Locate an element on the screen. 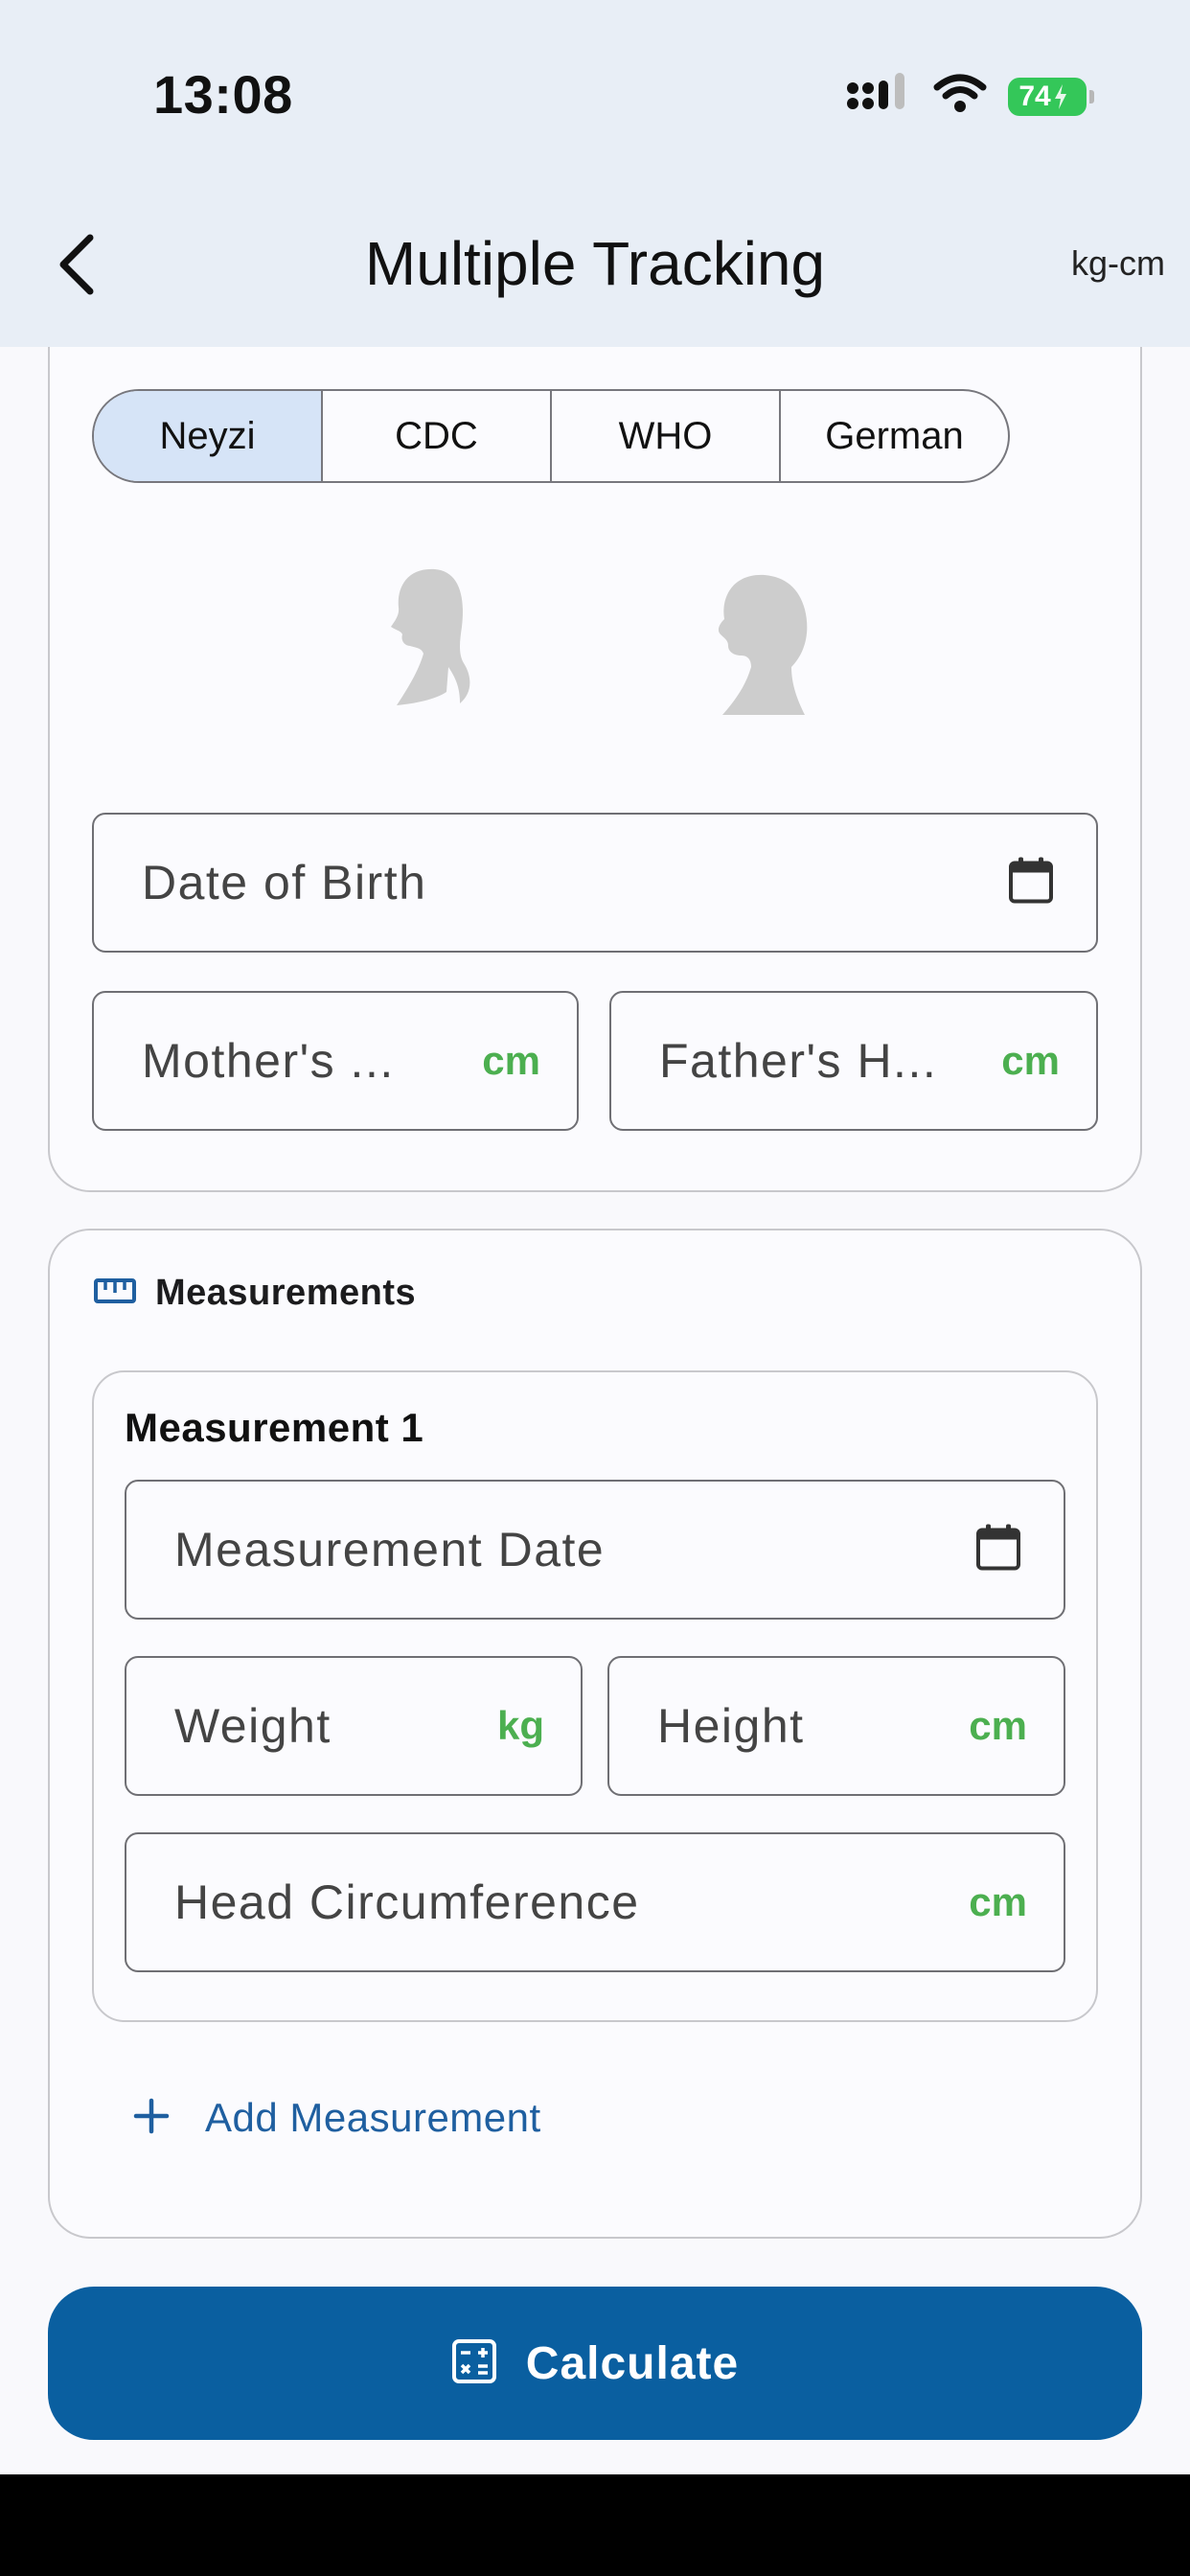 The image size is (1190, 2576). measurement-date-field: Measurement Date is located at coordinates (595, 1550).